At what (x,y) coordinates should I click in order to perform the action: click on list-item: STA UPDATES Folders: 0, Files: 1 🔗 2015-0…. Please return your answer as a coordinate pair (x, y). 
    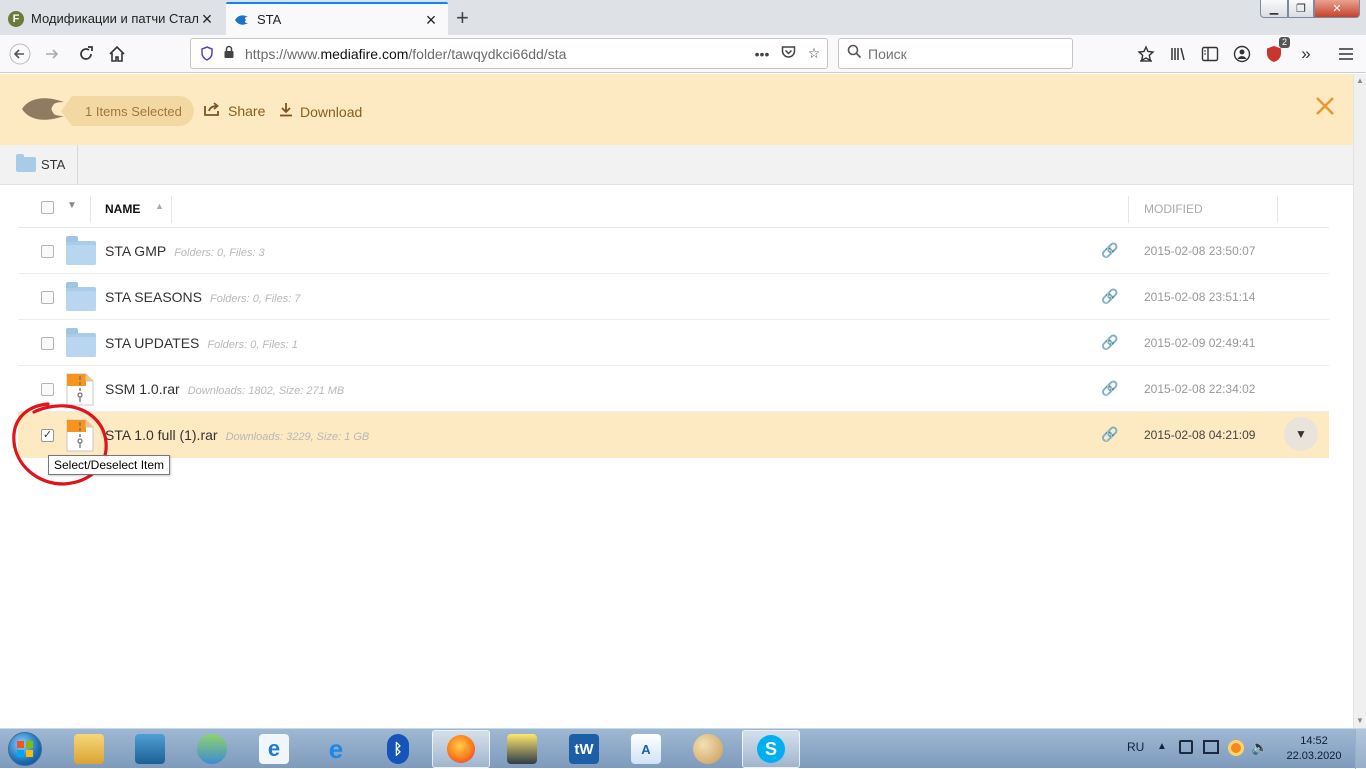
    Looking at the image, I should click on (673, 343).